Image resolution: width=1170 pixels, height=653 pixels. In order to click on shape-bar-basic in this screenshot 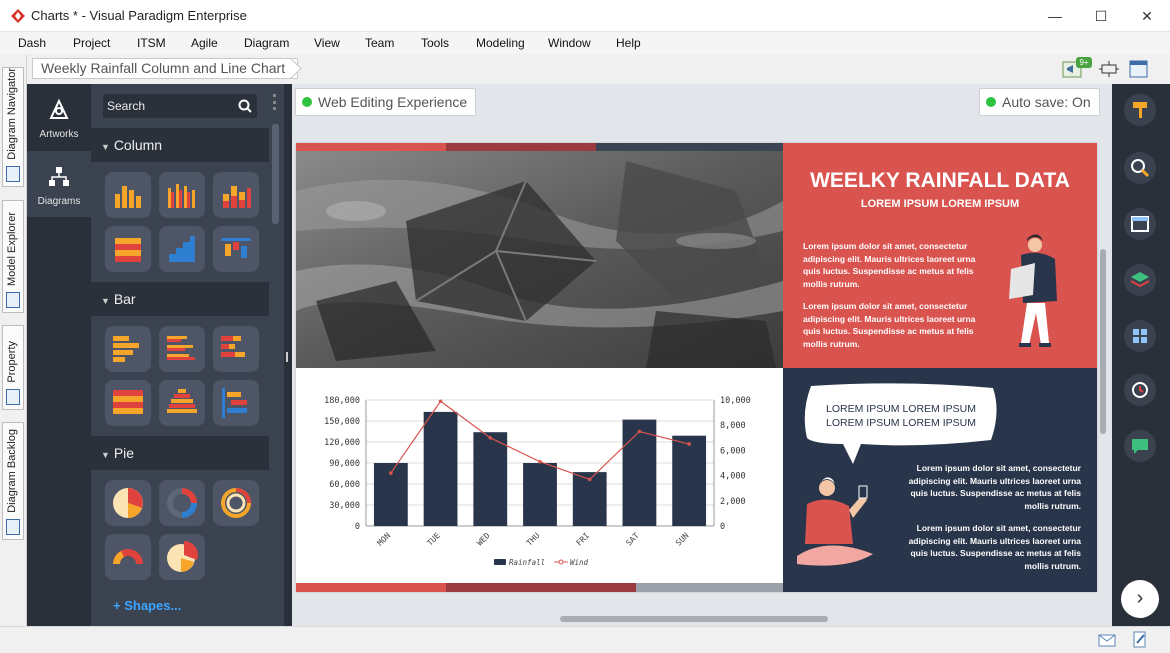, I will do `click(128, 349)`.